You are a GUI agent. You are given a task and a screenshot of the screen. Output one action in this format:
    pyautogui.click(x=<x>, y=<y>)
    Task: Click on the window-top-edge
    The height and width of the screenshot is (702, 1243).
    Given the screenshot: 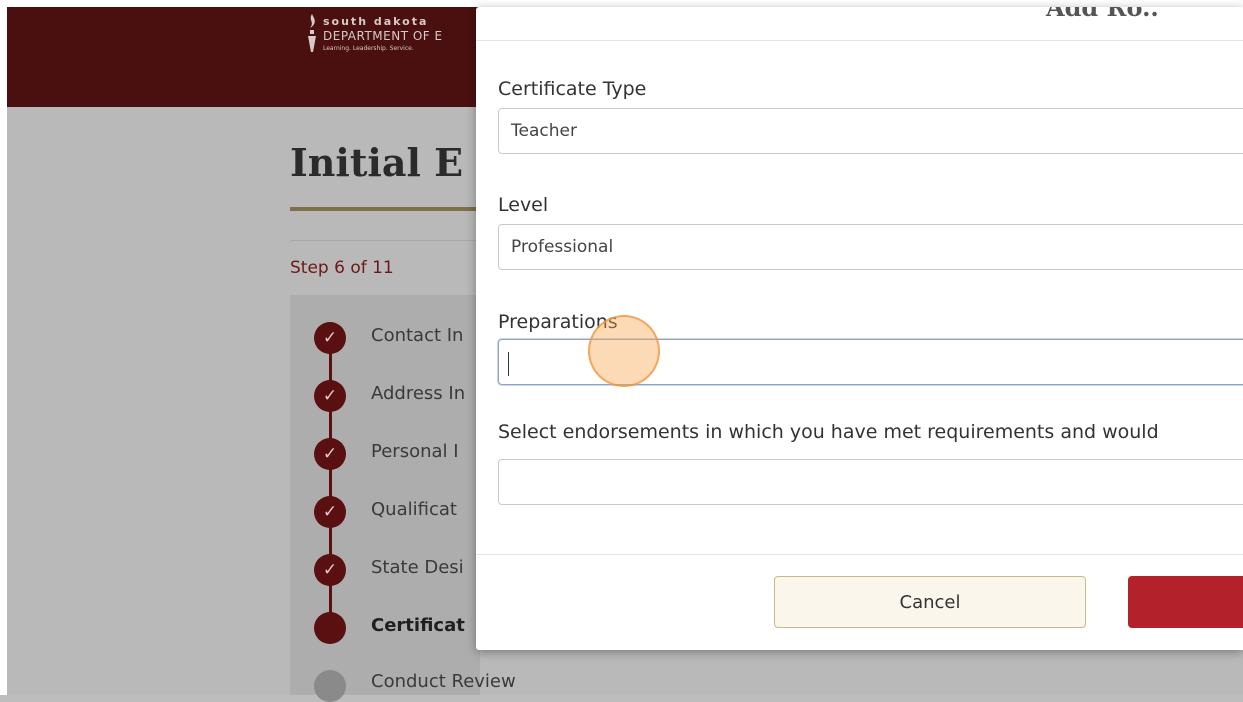 What is the action you would take?
    pyautogui.click(x=621, y=3)
    